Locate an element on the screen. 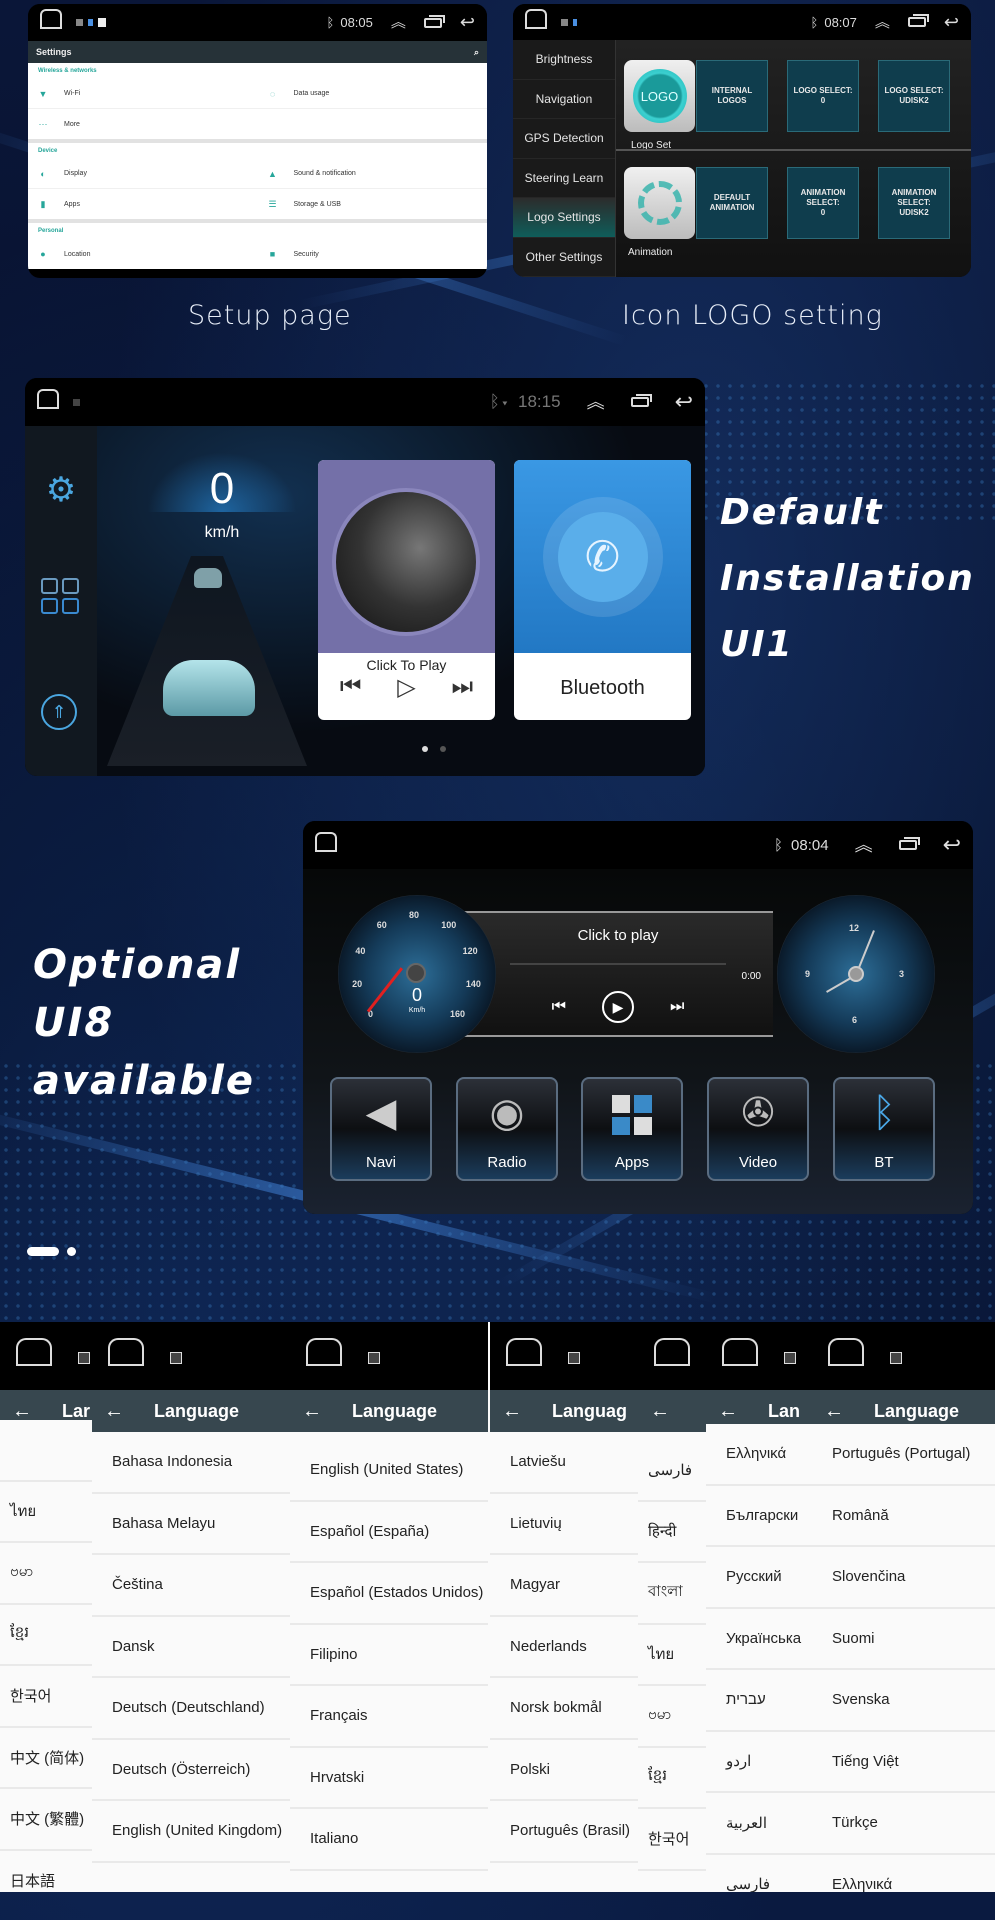 The height and width of the screenshot is (1920, 995). menu-item-gps-detection: GPS Detection is located at coordinates (564, 139).